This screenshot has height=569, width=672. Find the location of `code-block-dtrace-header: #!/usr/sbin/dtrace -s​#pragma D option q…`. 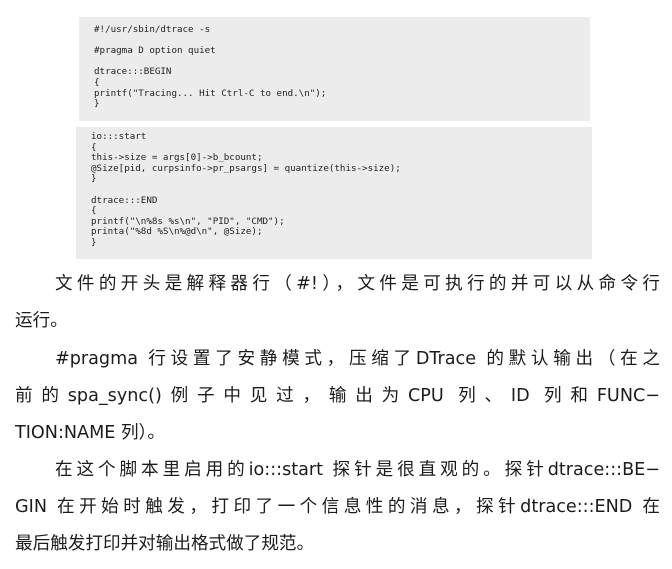

code-block-dtrace-header: #!/usr/sbin/dtrace -s​#pragma D option q… is located at coordinates (334, 69).